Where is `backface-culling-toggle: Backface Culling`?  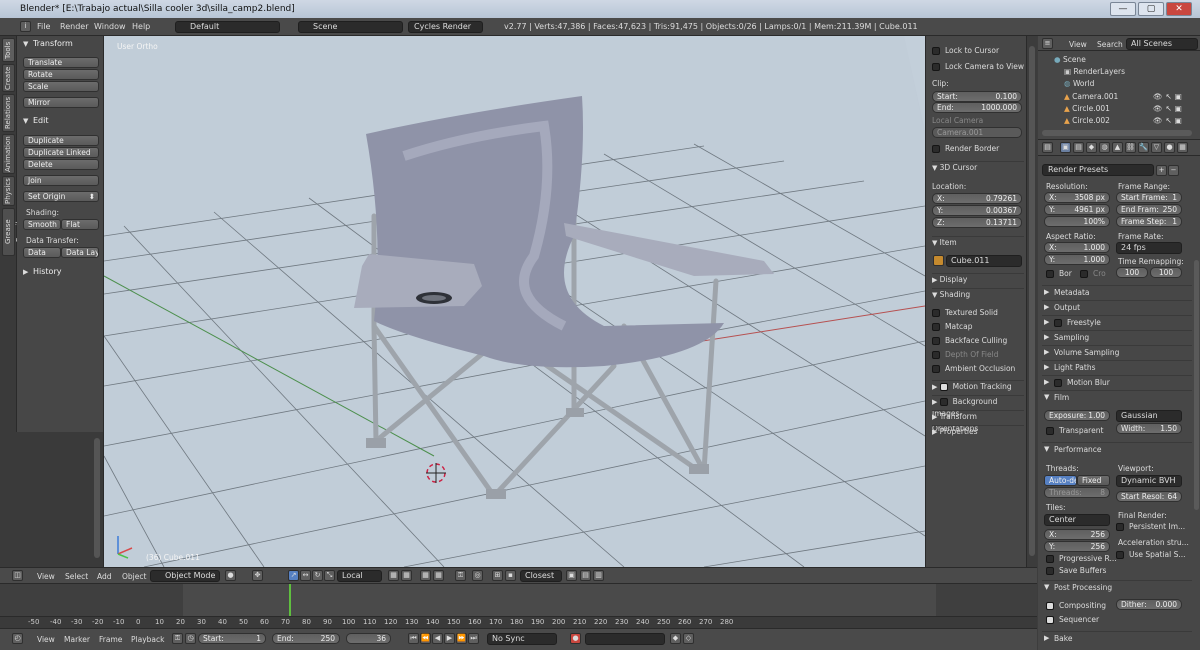
backface-culling-toggle: Backface Culling is located at coordinates (978, 341).